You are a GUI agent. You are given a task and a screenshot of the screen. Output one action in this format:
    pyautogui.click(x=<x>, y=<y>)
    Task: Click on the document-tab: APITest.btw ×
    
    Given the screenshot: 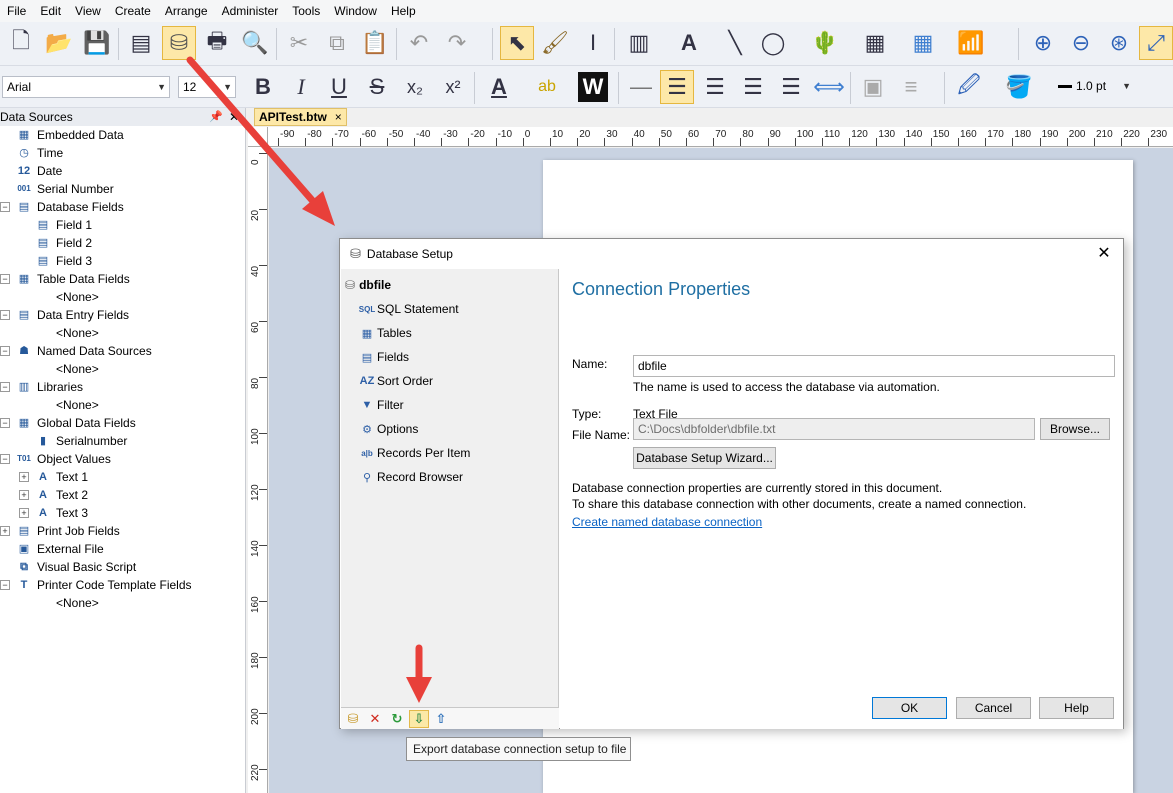 What is the action you would take?
    pyautogui.click(x=300, y=117)
    